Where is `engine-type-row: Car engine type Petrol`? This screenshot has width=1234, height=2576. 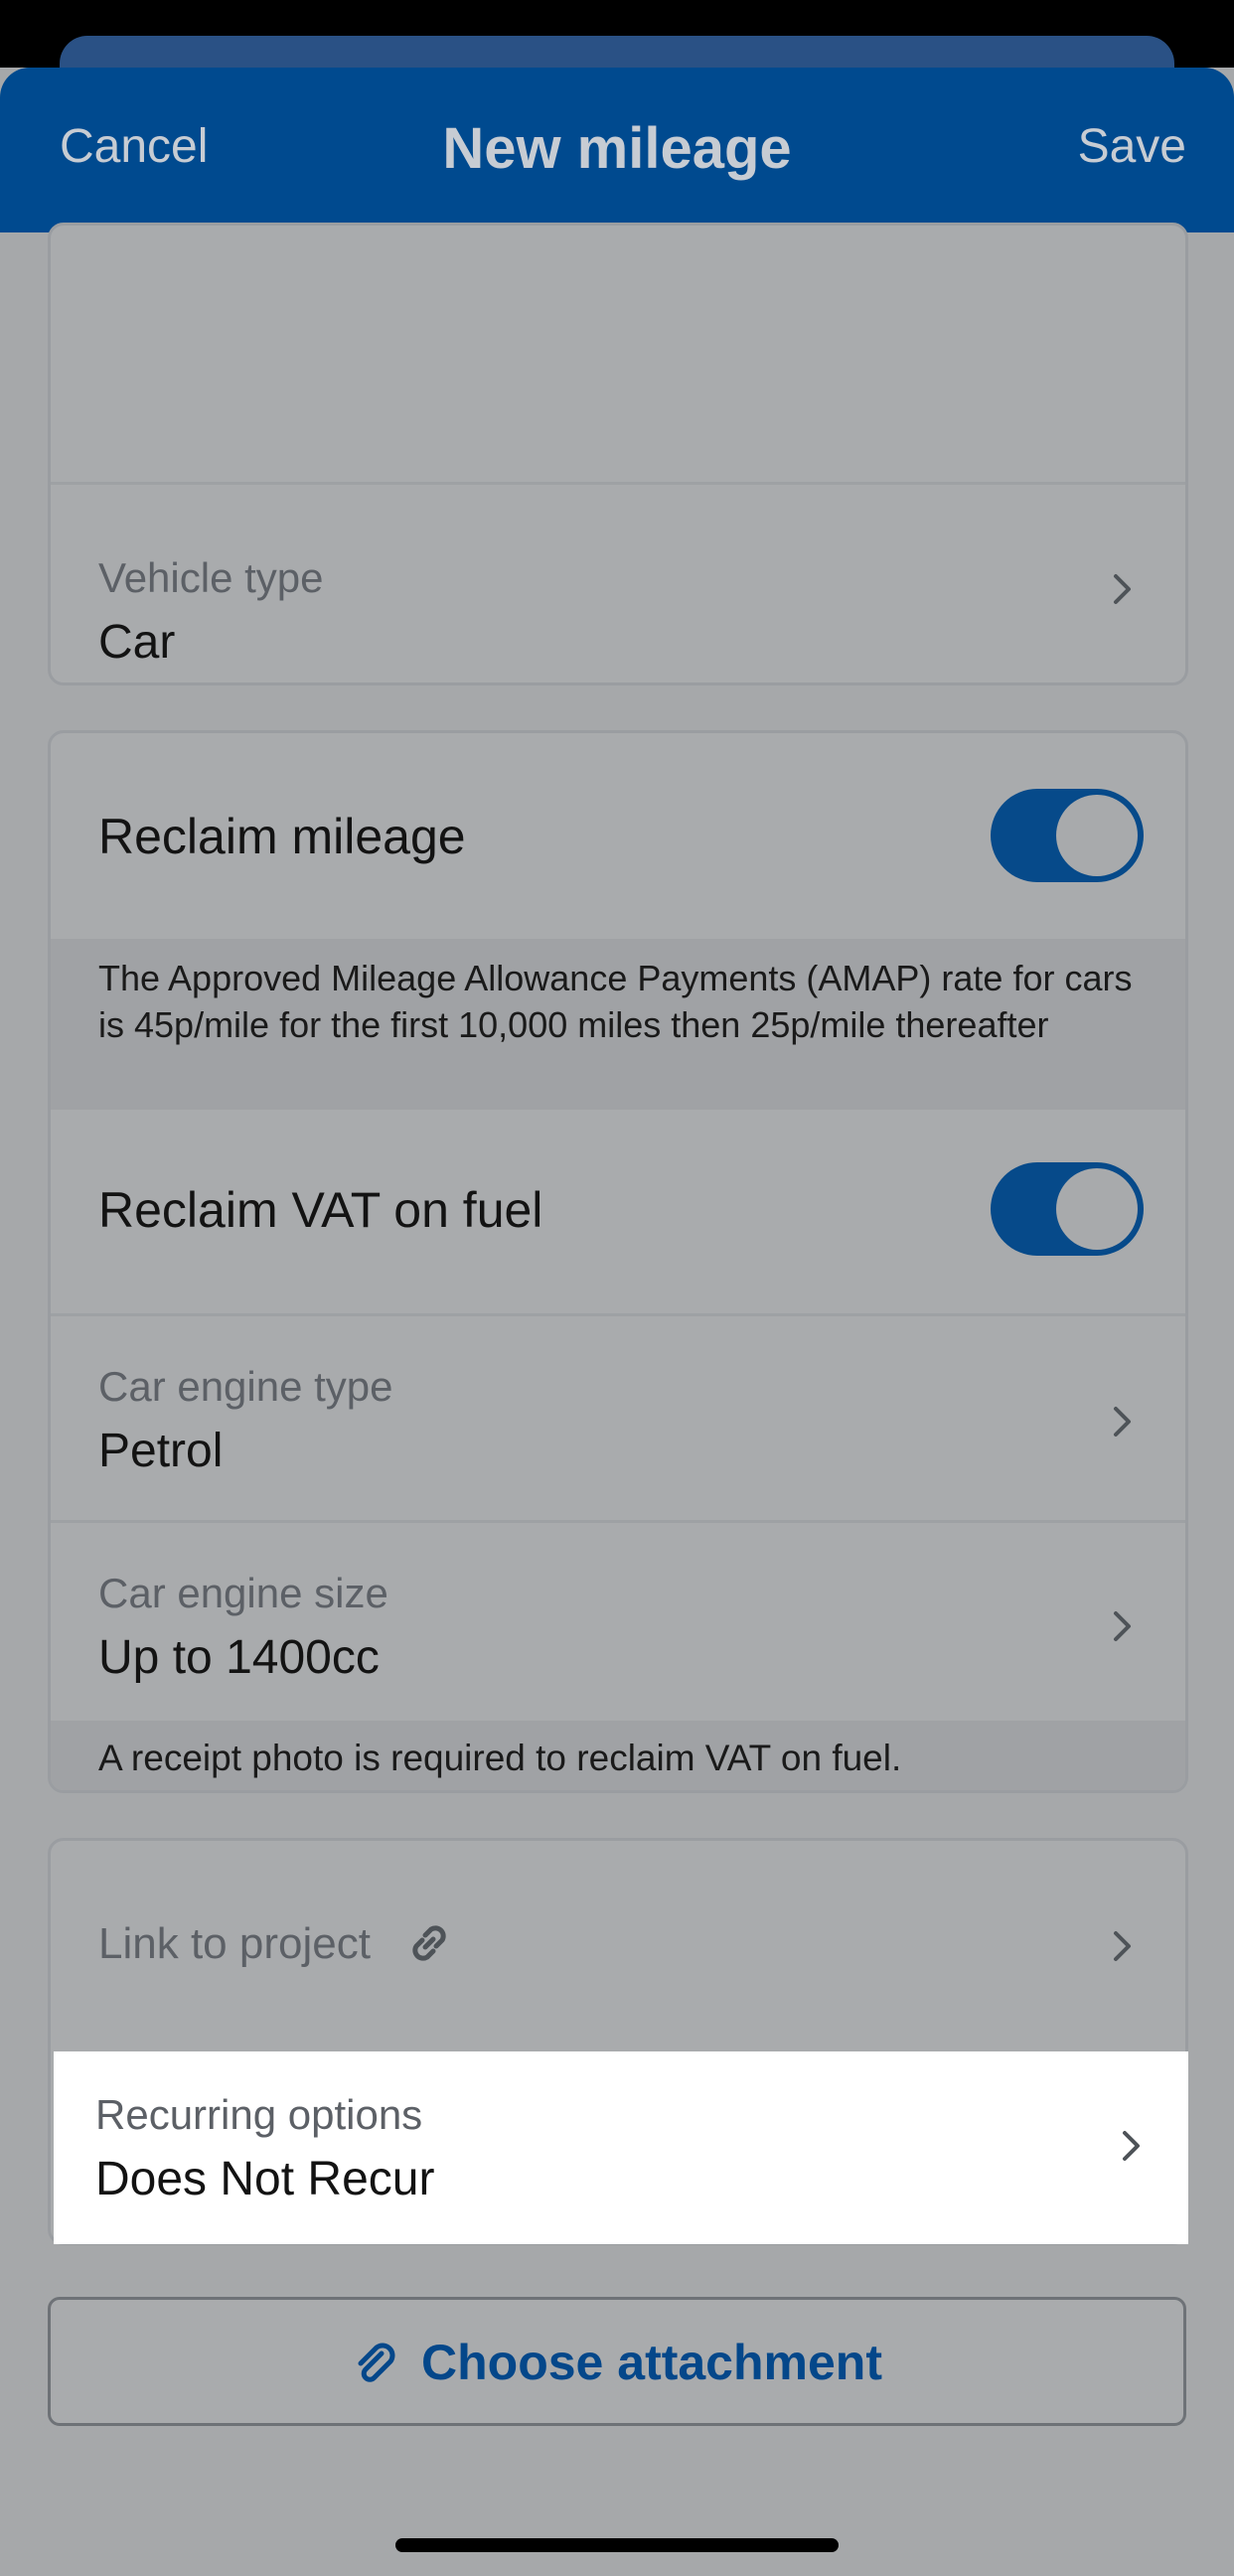
engine-type-row: Car engine type Petrol is located at coordinates (618, 1418).